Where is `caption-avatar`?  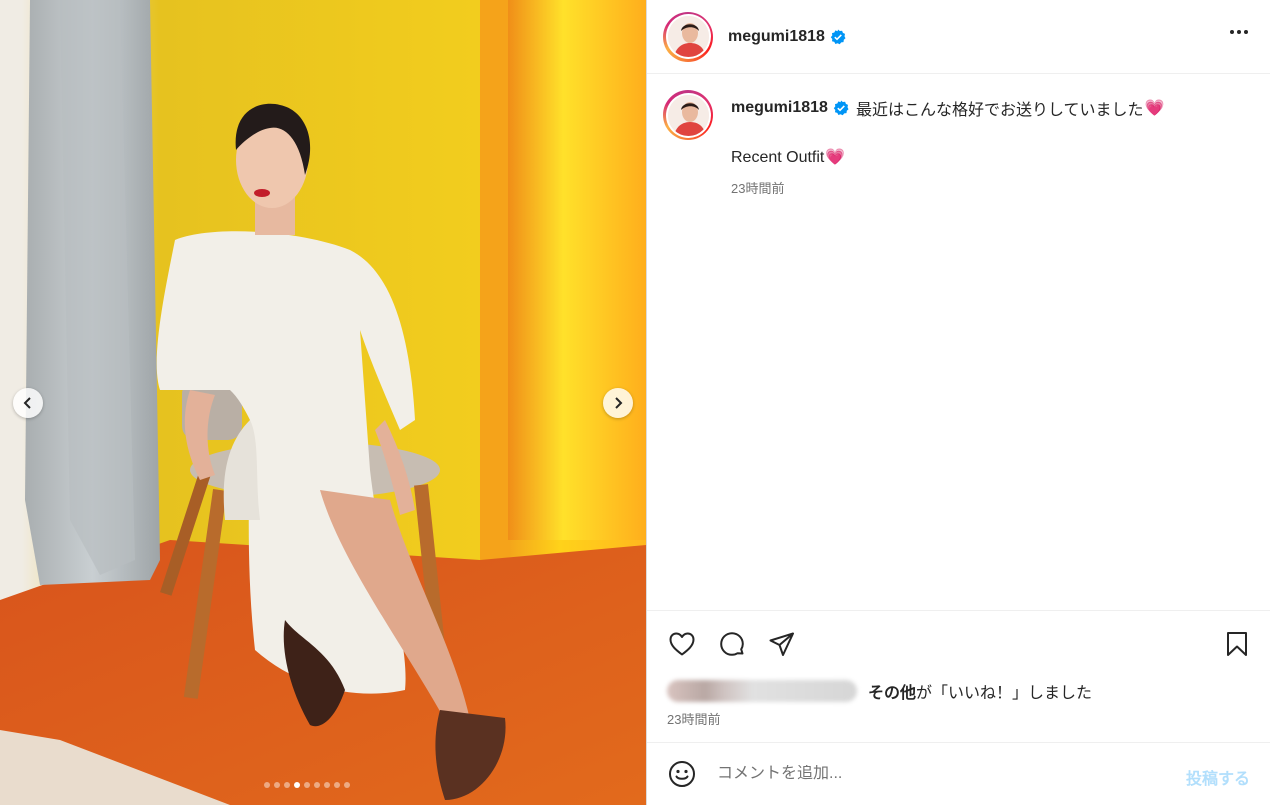
caption-avatar is located at coordinates (688, 115).